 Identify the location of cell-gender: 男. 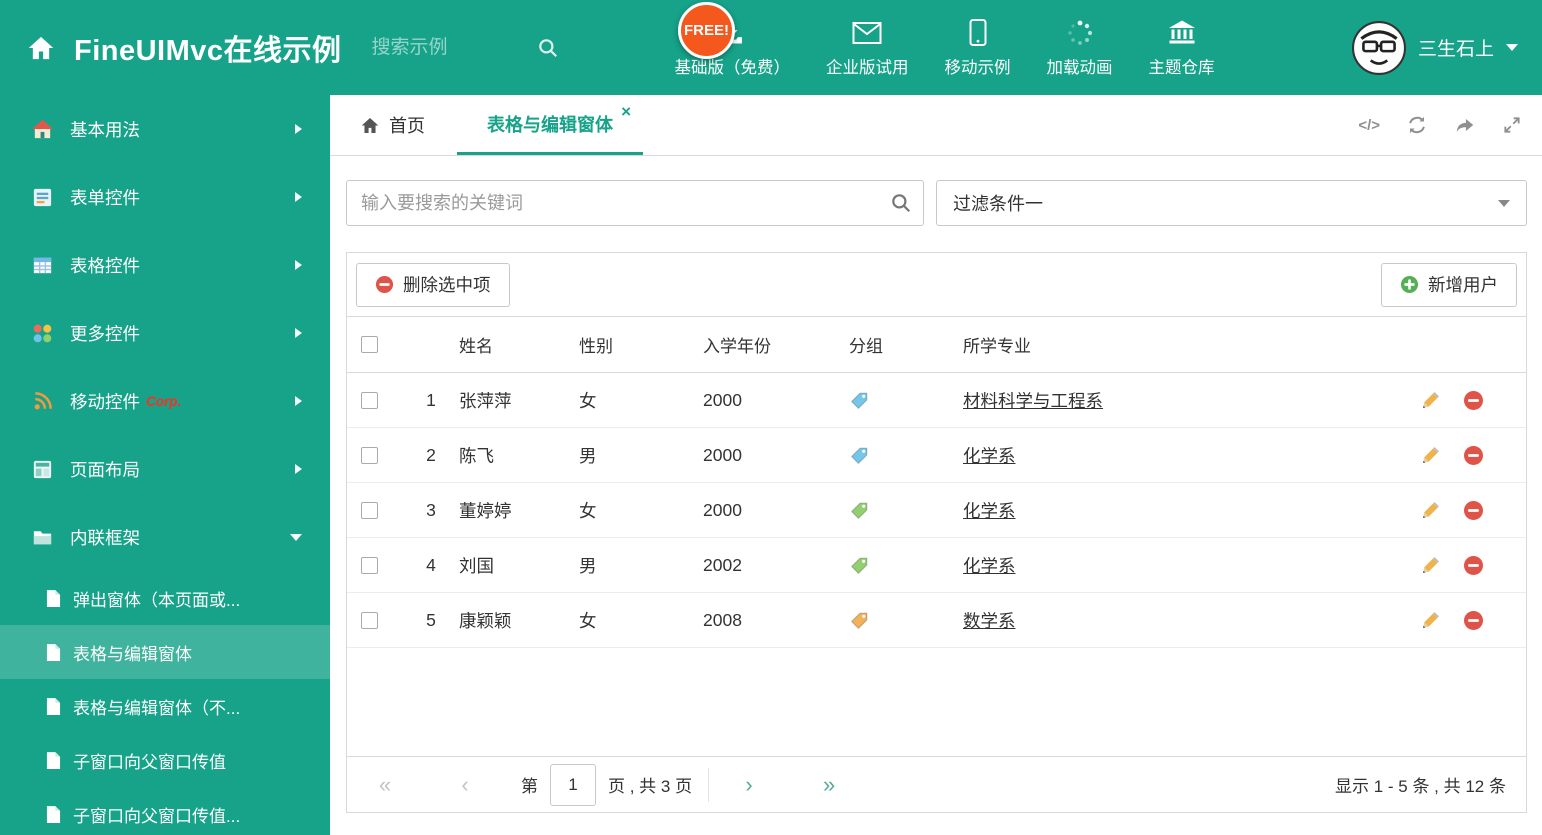
(588, 565).